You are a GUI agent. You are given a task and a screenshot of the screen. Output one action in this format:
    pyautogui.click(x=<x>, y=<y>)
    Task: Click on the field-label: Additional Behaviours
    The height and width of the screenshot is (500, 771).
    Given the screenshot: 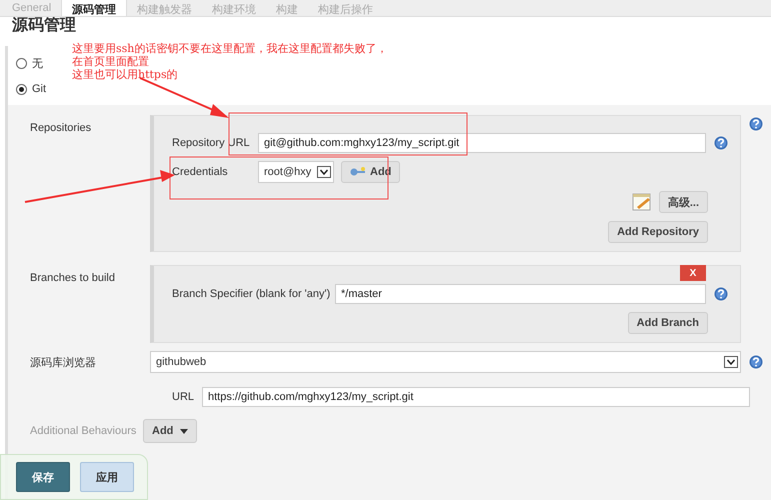 What is the action you would take?
    pyautogui.click(x=84, y=431)
    